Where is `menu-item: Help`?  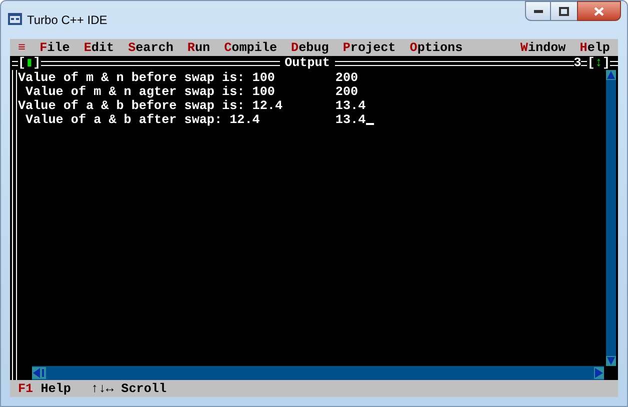
menu-item: Help is located at coordinates (595, 47).